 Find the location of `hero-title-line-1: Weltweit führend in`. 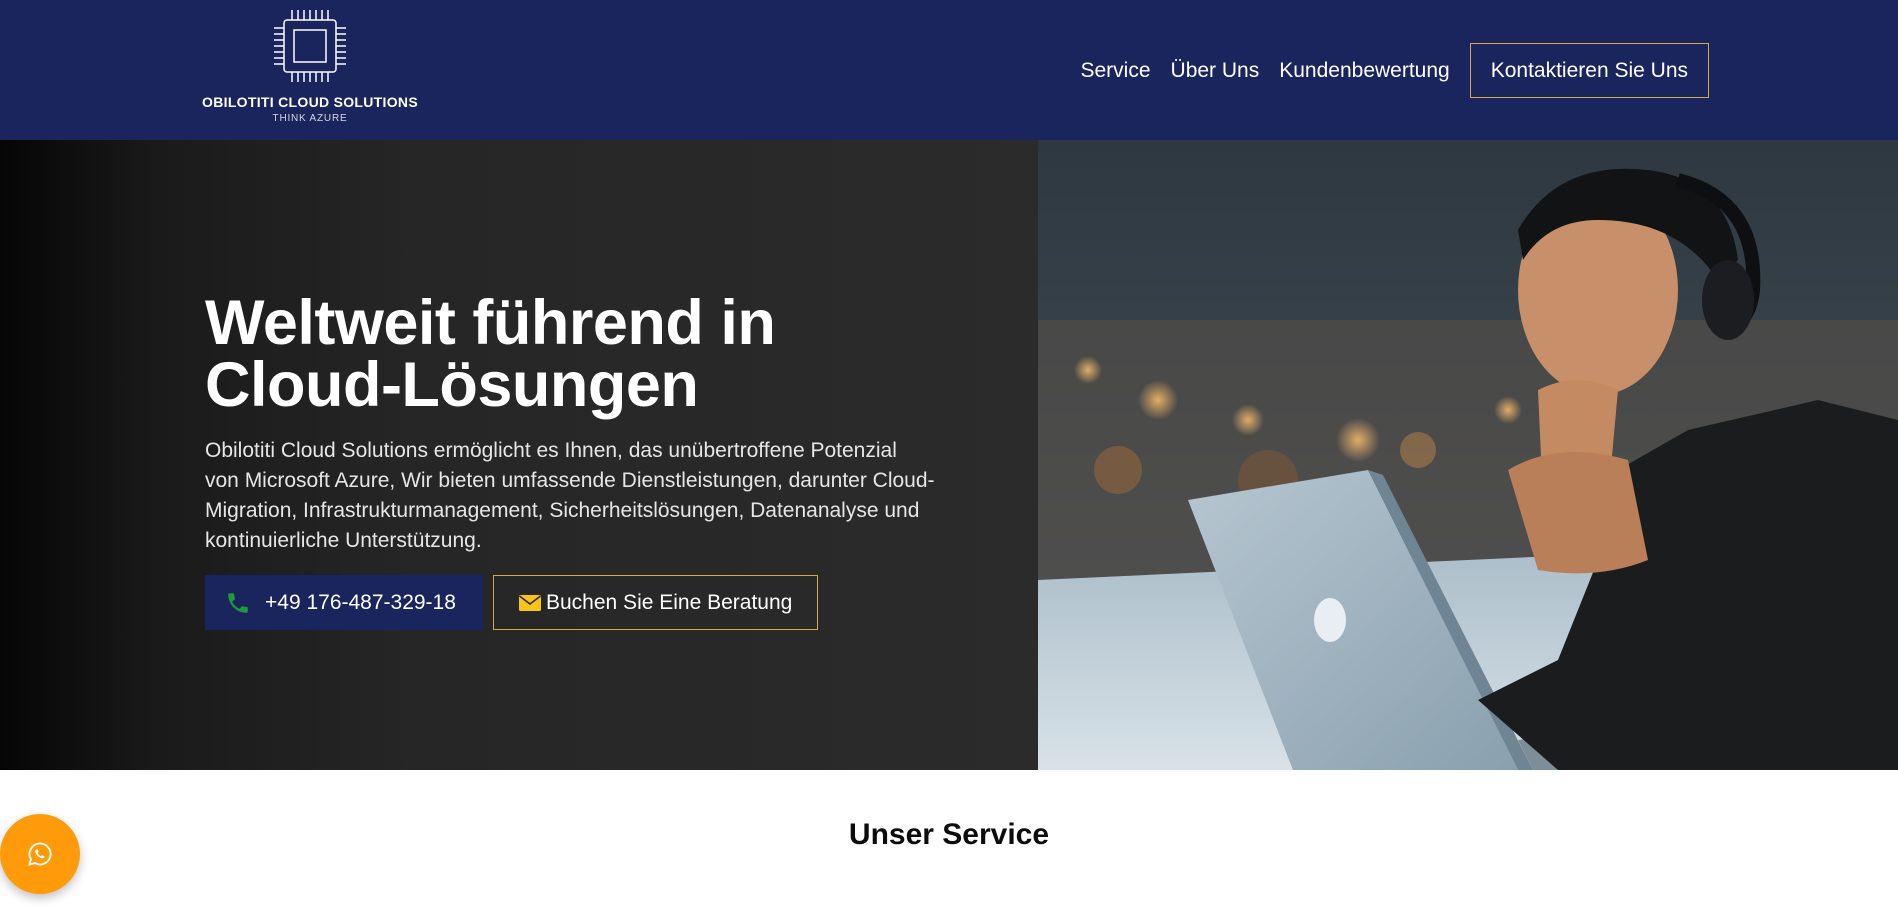

hero-title-line-1: Weltweit führend in is located at coordinates (490, 323).